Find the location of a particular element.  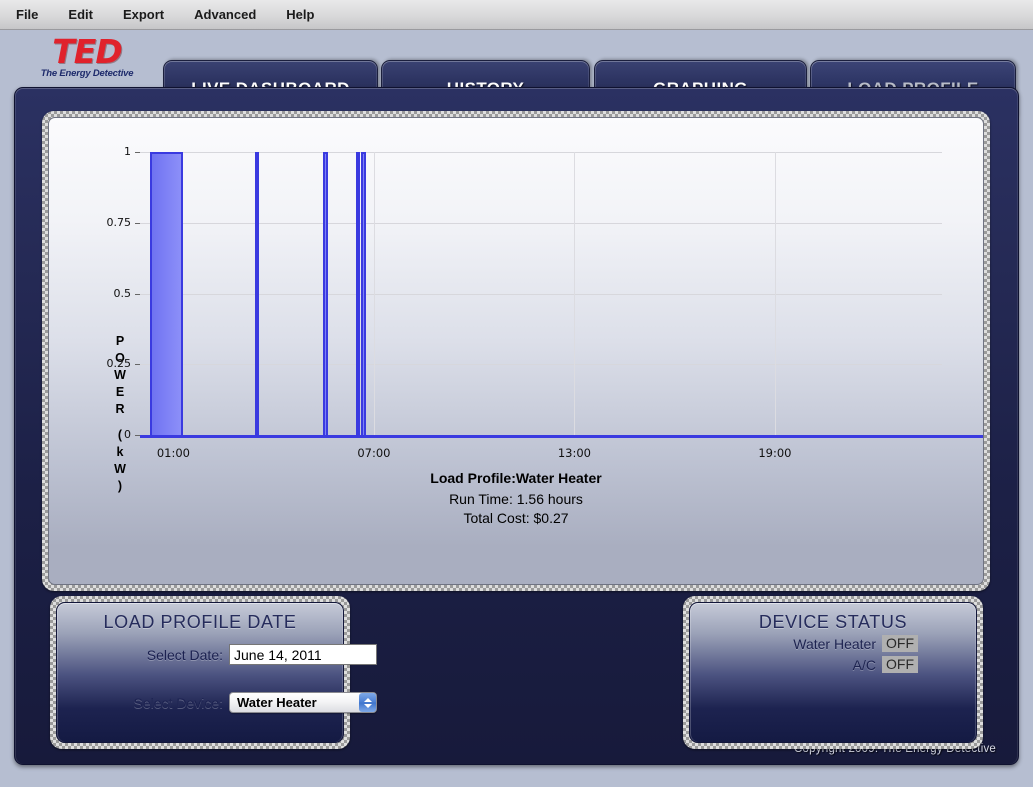

device-status-name: Water Heater is located at coordinates (834, 643).